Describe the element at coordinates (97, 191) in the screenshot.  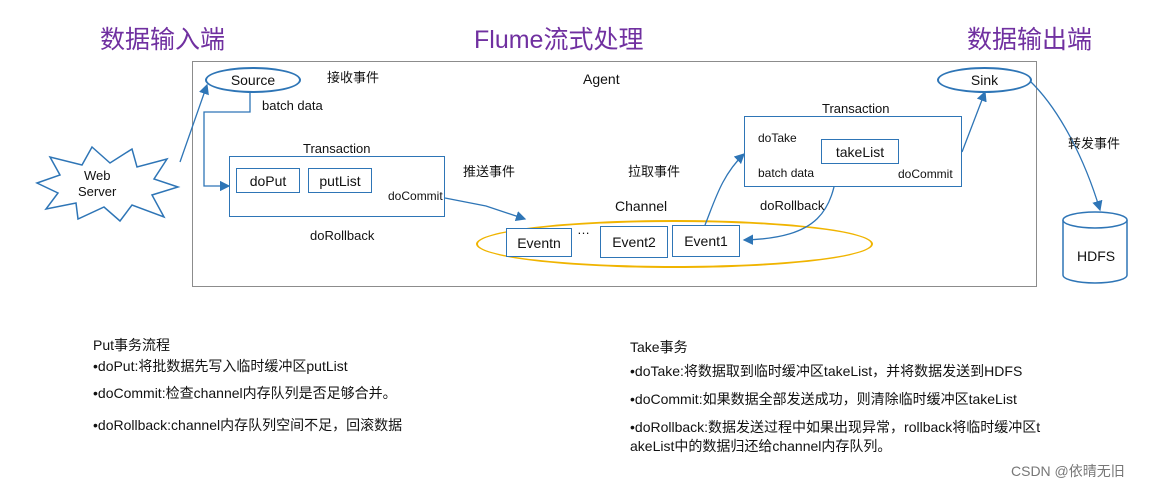
I see `web-server-line2: Server` at that location.